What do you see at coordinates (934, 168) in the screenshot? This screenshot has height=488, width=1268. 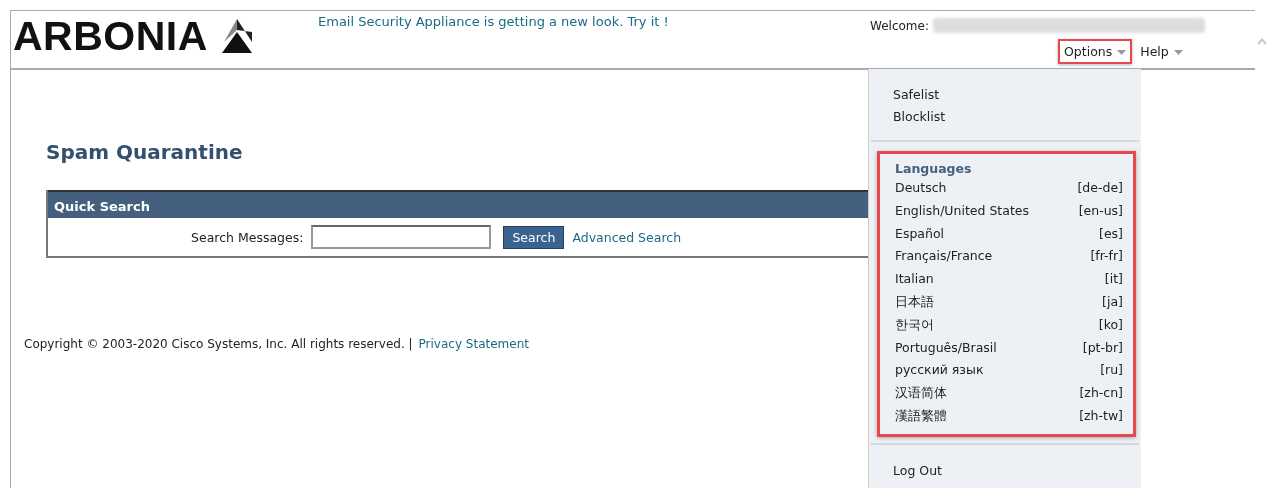 I see `section-heading: Languages` at bounding box center [934, 168].